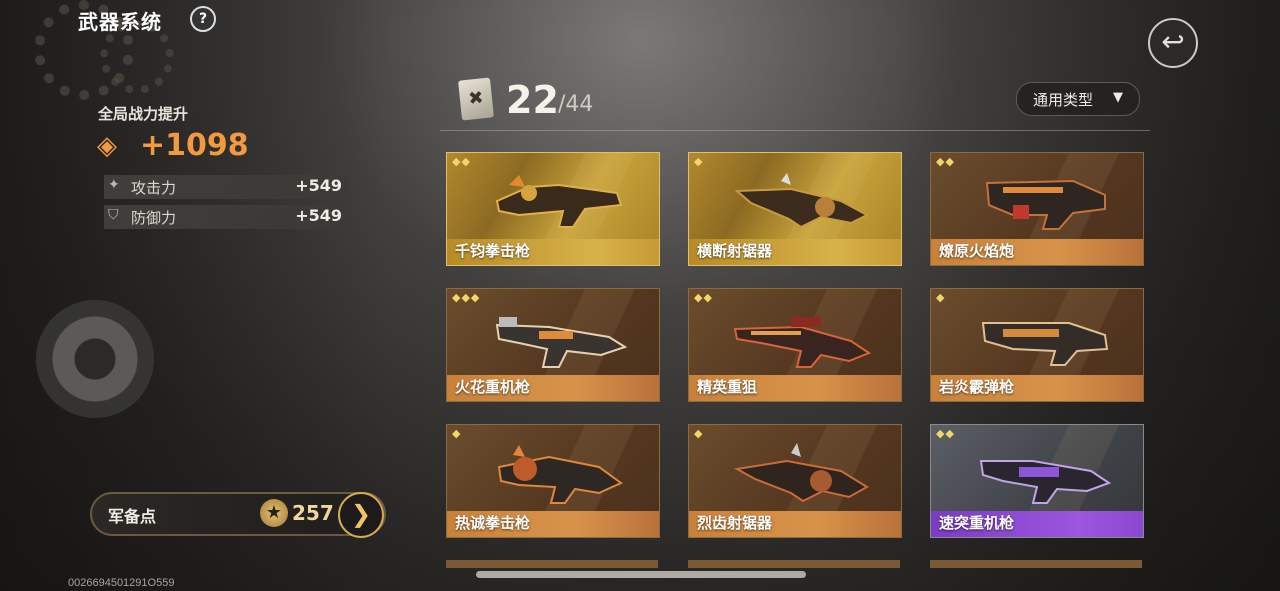  Describe the element at coordinates (238, 515) in the screenshot. I see `reserve-points-panel: 军备点 ★ 257 ❯` at that location.